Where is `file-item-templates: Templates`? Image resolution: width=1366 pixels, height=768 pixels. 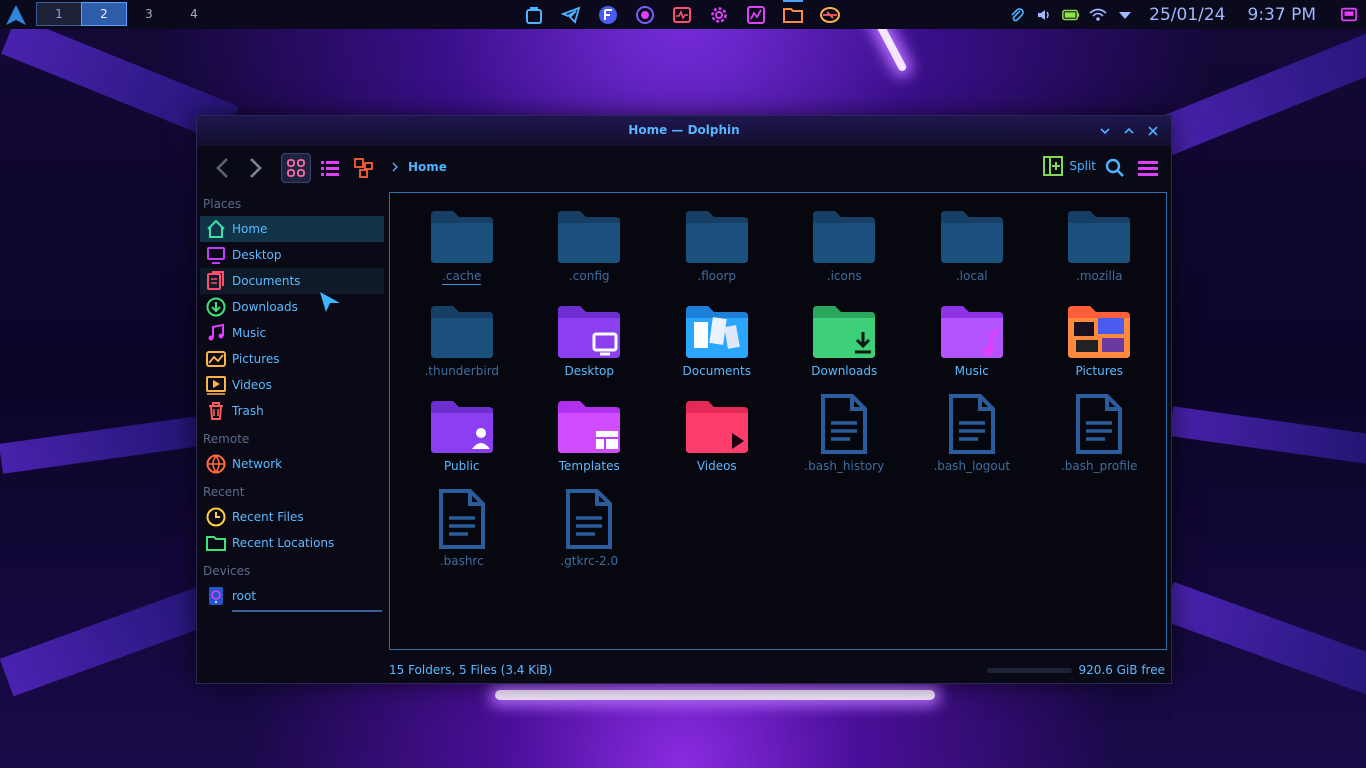
file-item-templates: Templates is located at coordinates (590, 440).